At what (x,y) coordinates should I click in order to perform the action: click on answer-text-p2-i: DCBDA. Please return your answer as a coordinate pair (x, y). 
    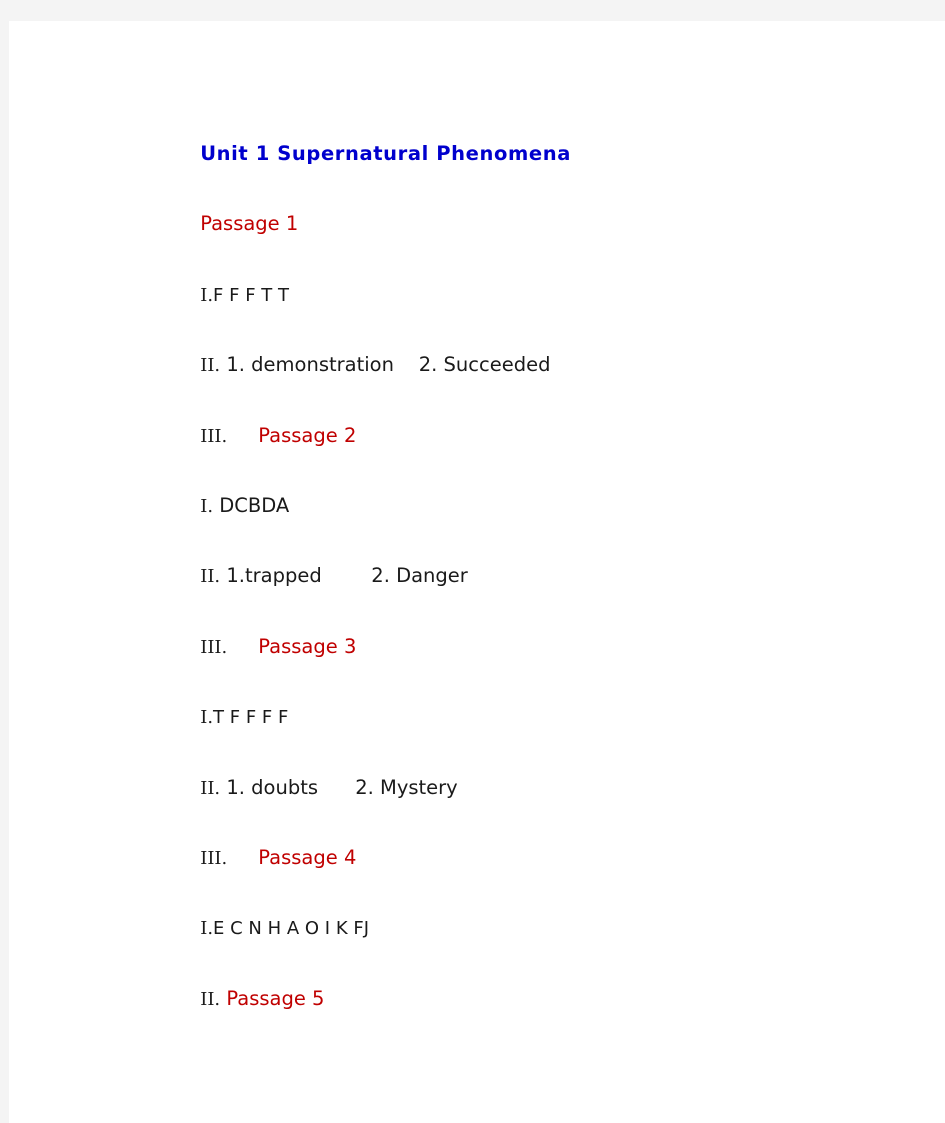
    Looking at the image, I should click on (251, 505).